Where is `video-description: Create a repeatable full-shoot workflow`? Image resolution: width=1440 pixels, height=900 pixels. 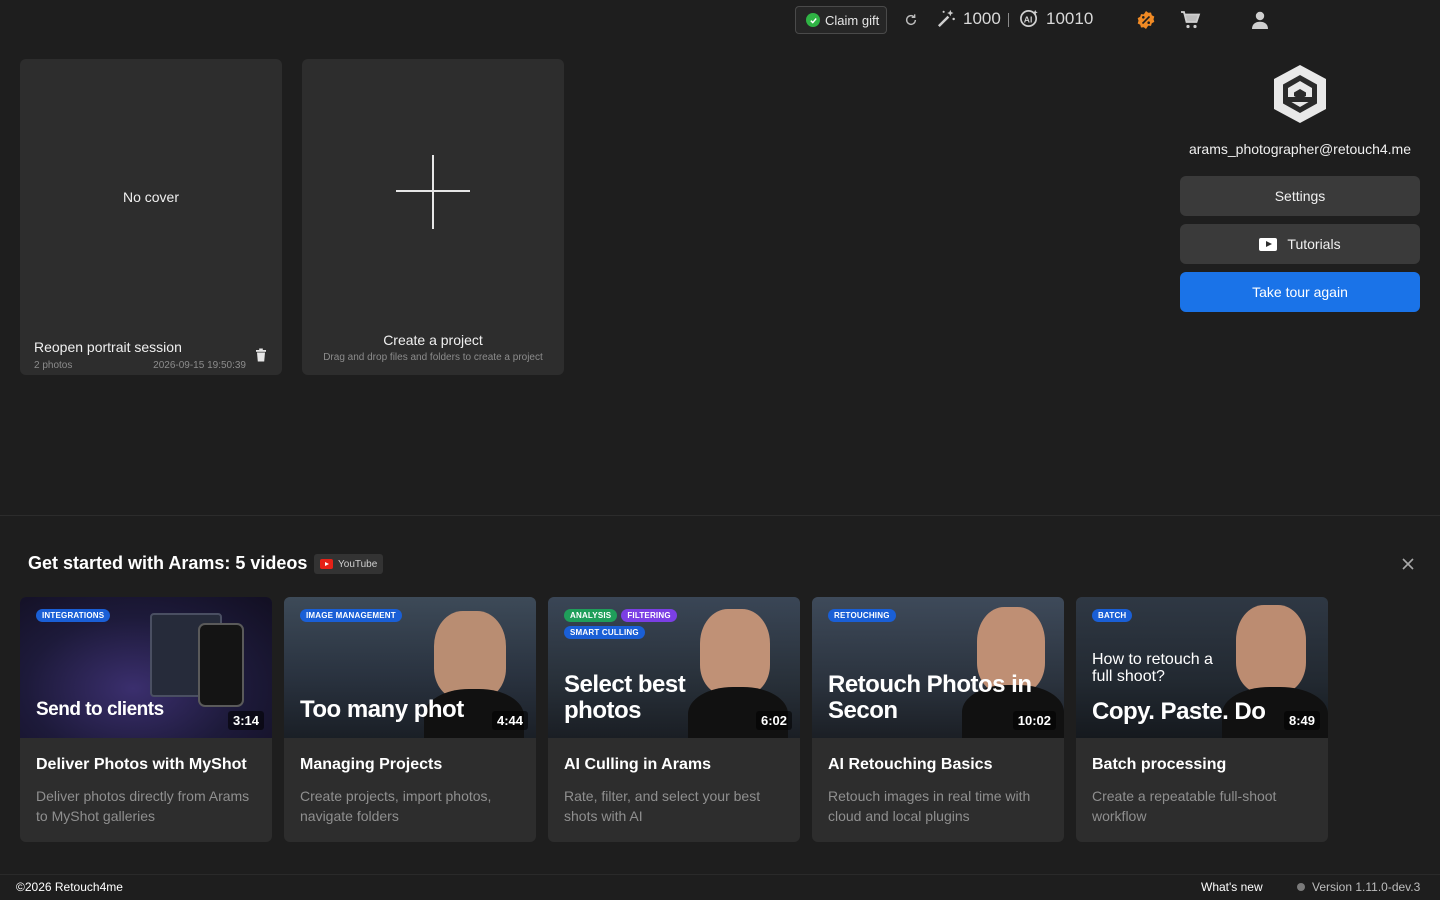 video-description: Create a repeatable full-shoot workflow is located at coordinates (1184, 806).